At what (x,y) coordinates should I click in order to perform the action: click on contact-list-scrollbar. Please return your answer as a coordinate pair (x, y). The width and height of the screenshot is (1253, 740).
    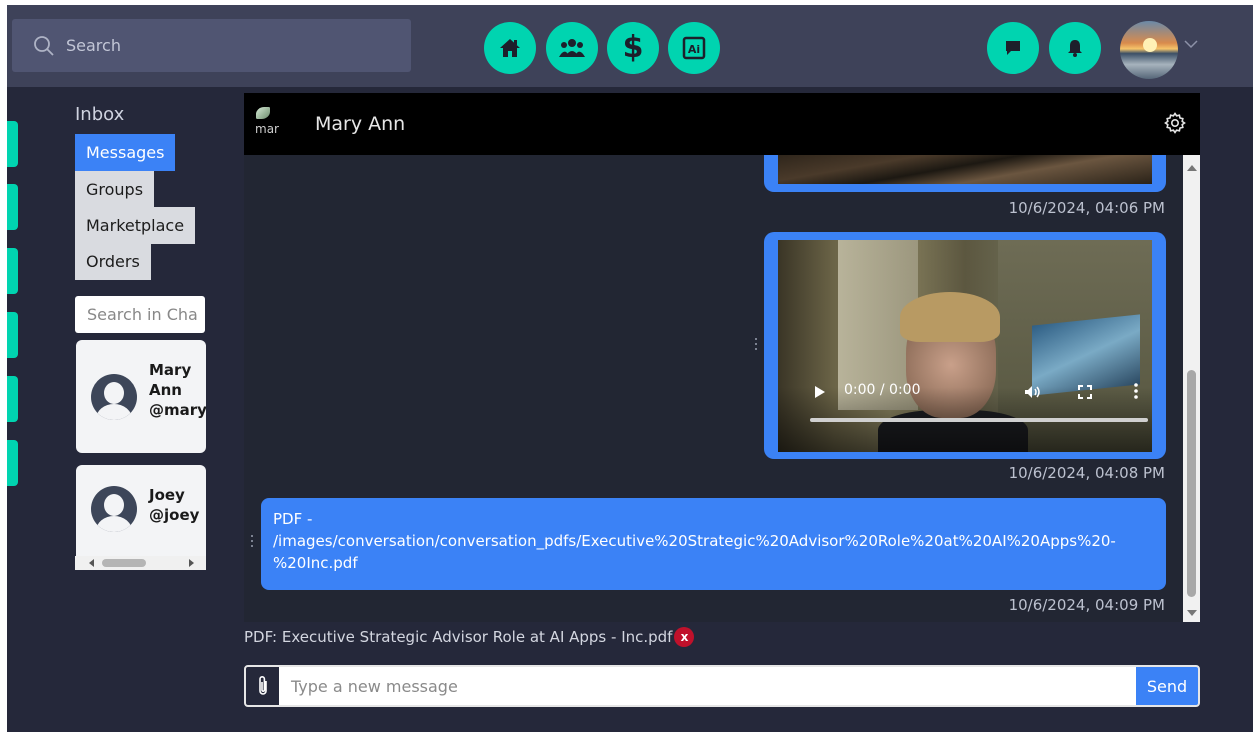
    Looking at the image, I should click on (140, 563).